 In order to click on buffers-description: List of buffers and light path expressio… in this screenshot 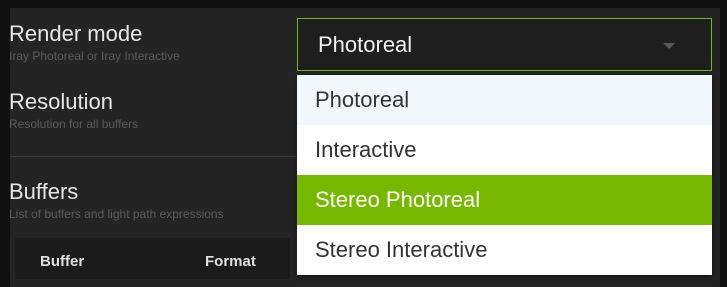, I will do `click(116, 214)`.